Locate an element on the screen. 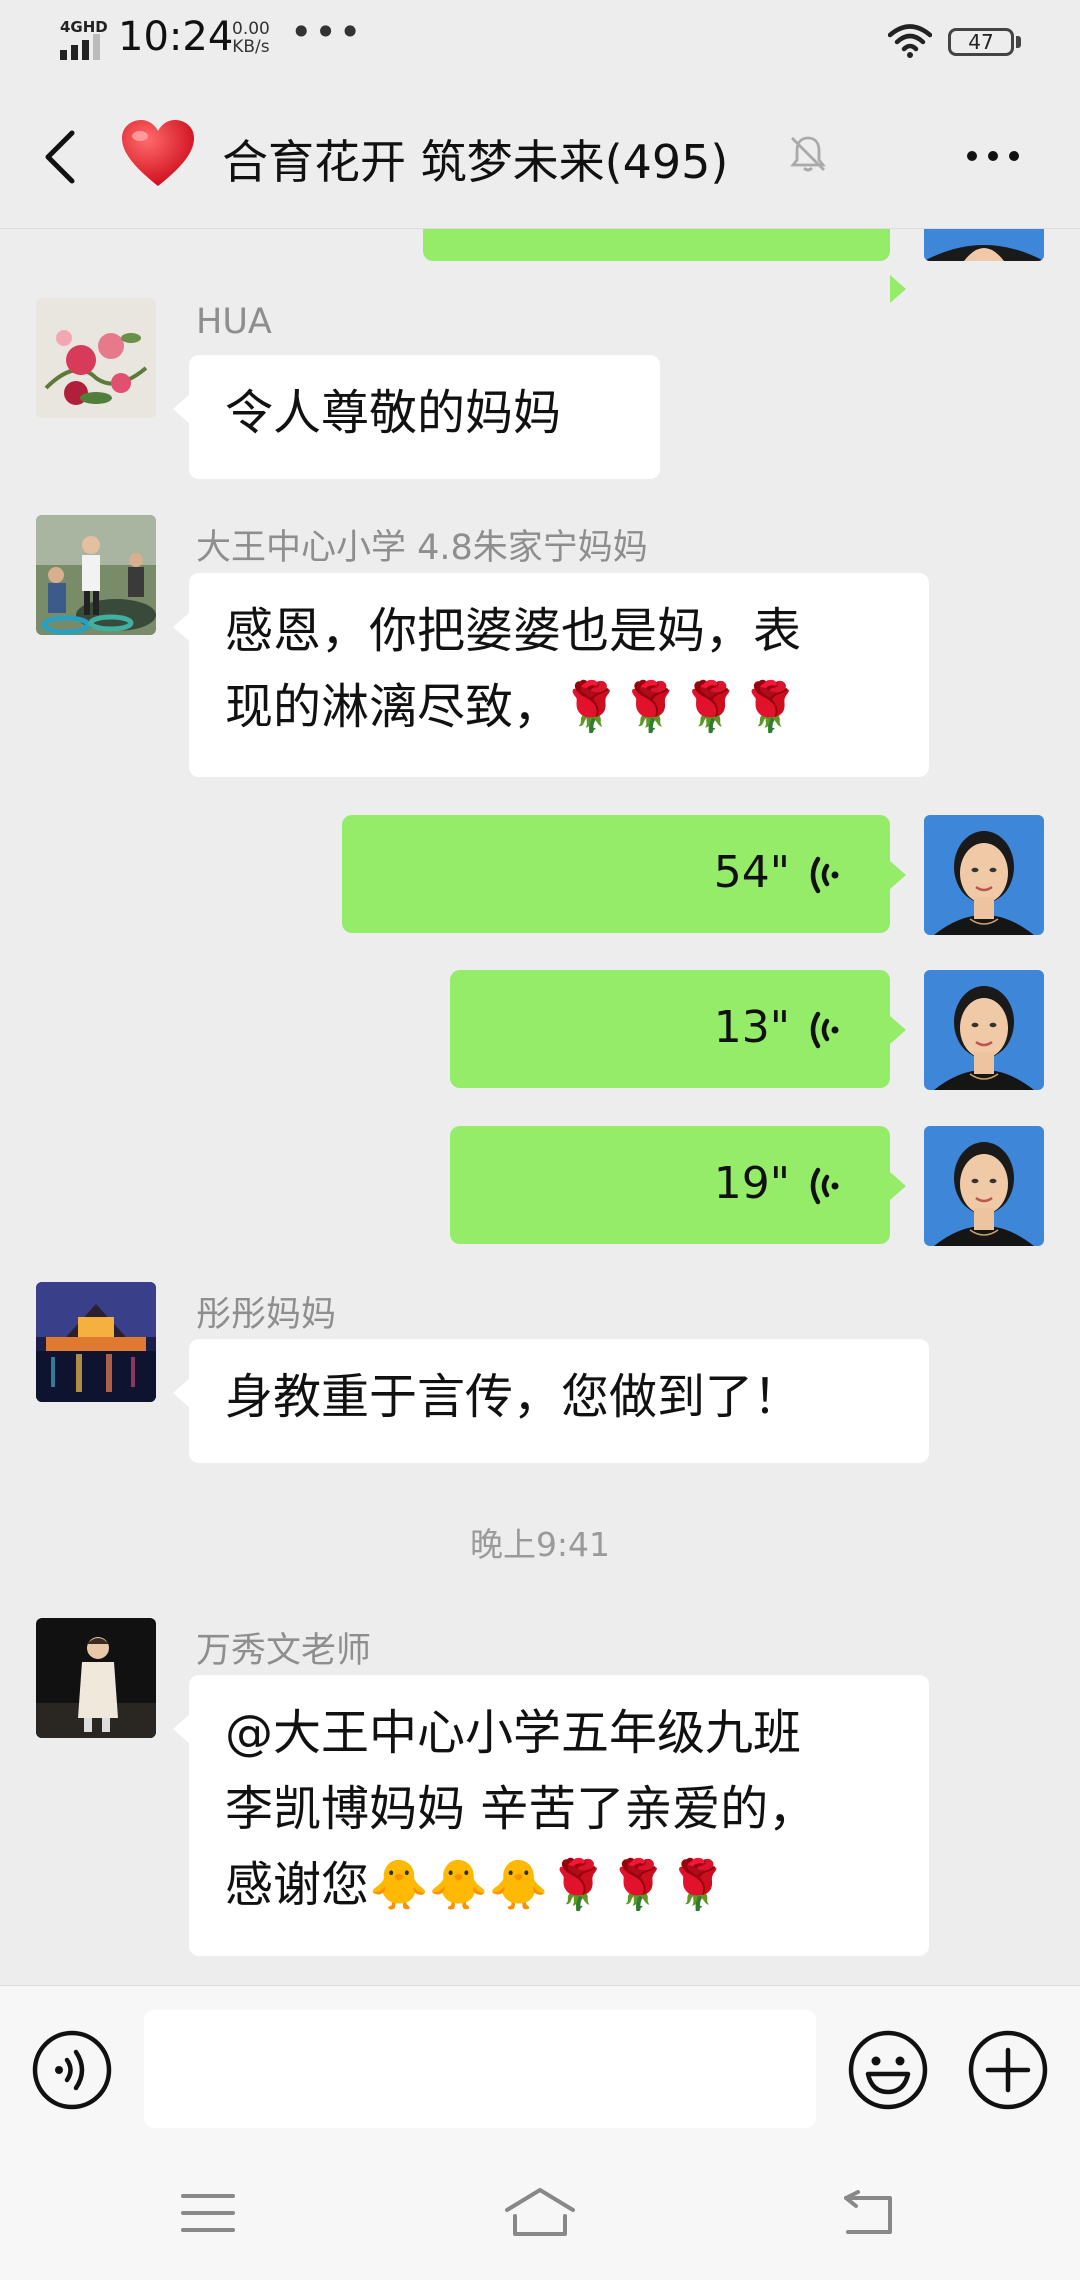 The height and width of the screenshot is (2280, 1080). home-icon is located at coordinates (540, 2212).